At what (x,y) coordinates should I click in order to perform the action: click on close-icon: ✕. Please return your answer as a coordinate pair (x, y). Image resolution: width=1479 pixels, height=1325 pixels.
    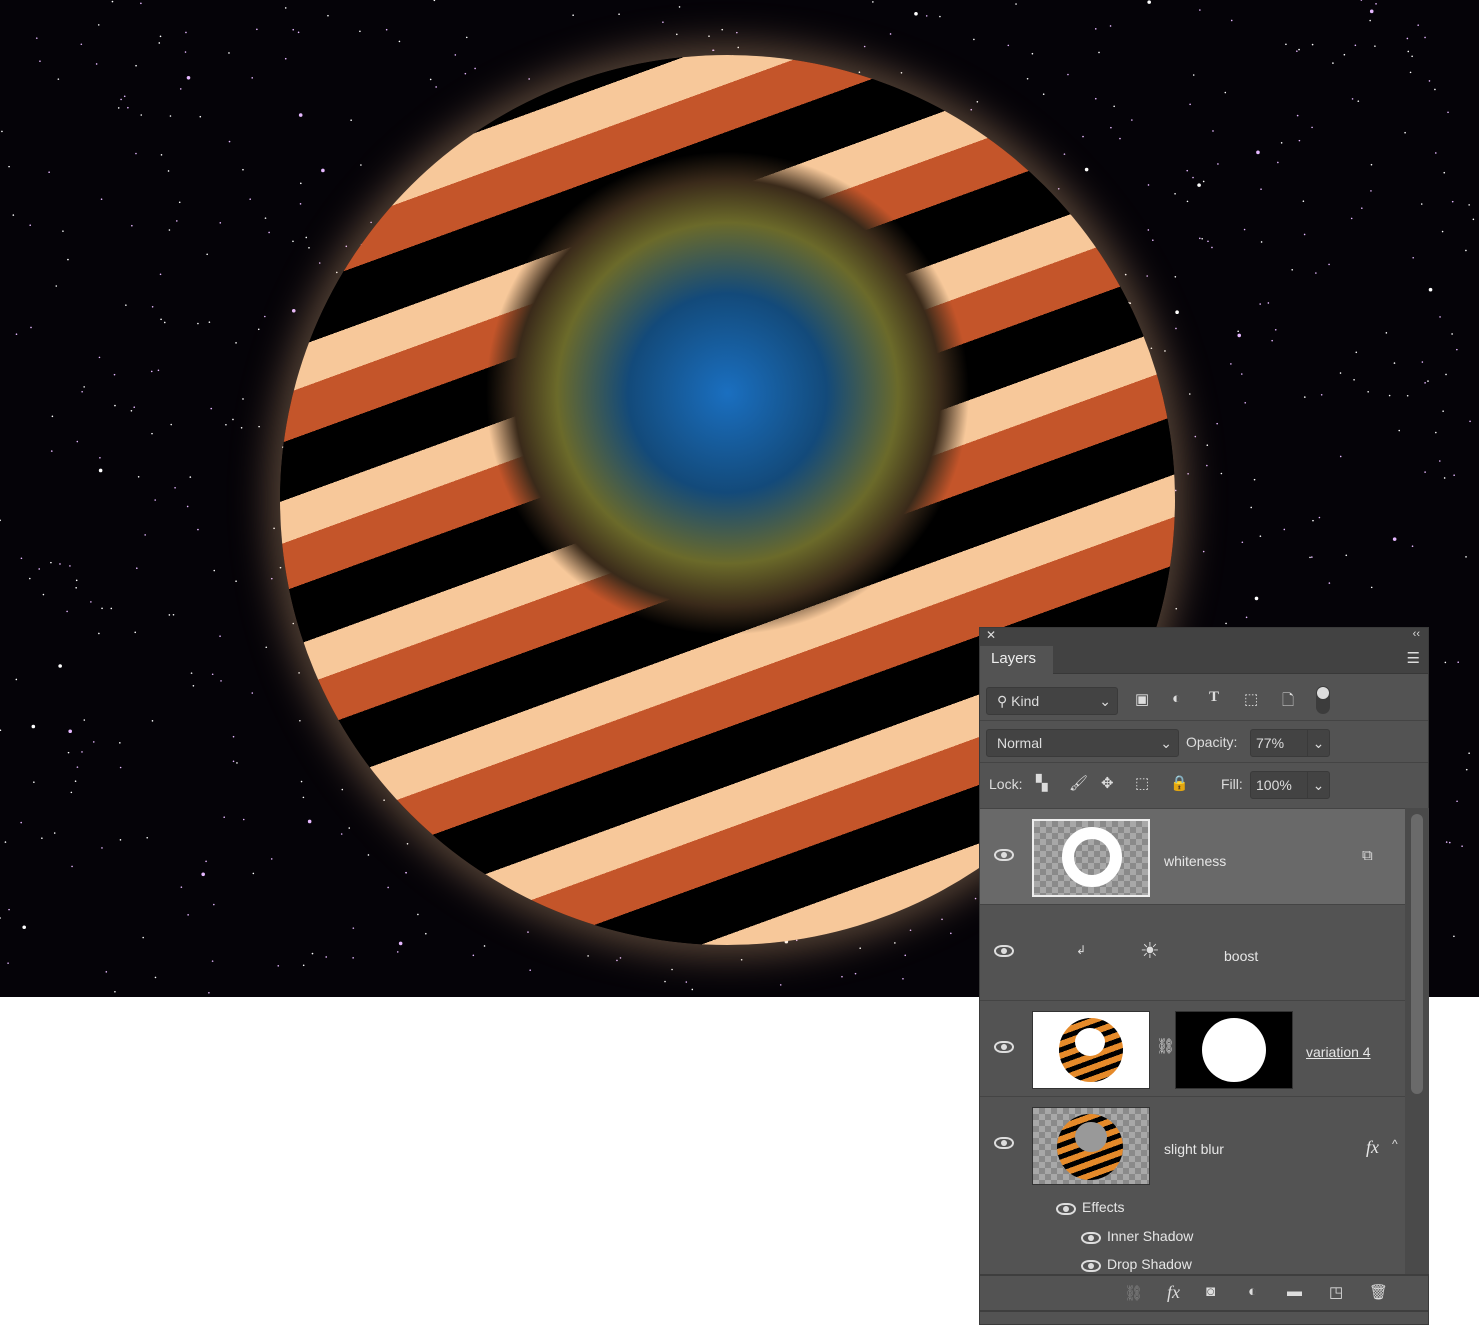
    Looking at the image, I should click on (991, 635).